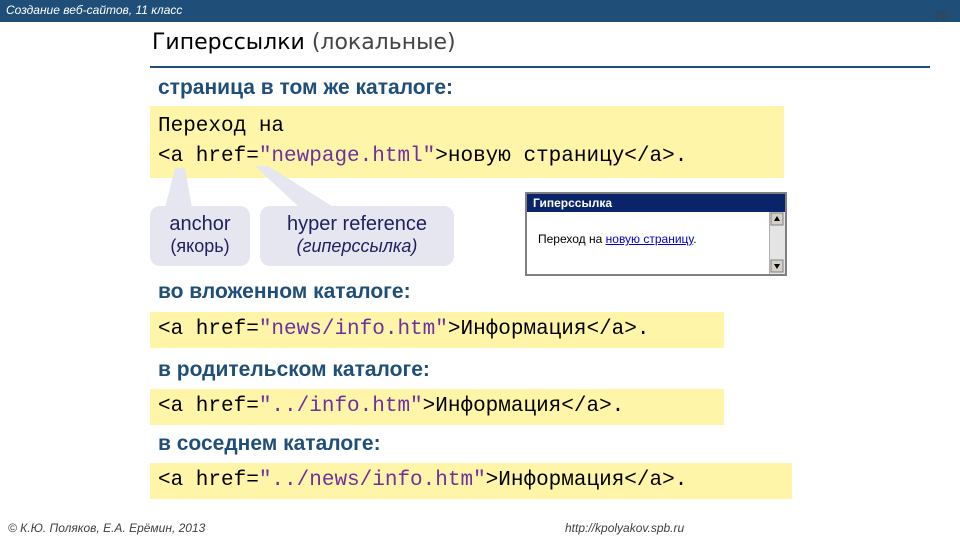 Image resolution: width=960 pixels, height=540 pixels. I want to click on anchor-label: anchor, so click(200, 224).